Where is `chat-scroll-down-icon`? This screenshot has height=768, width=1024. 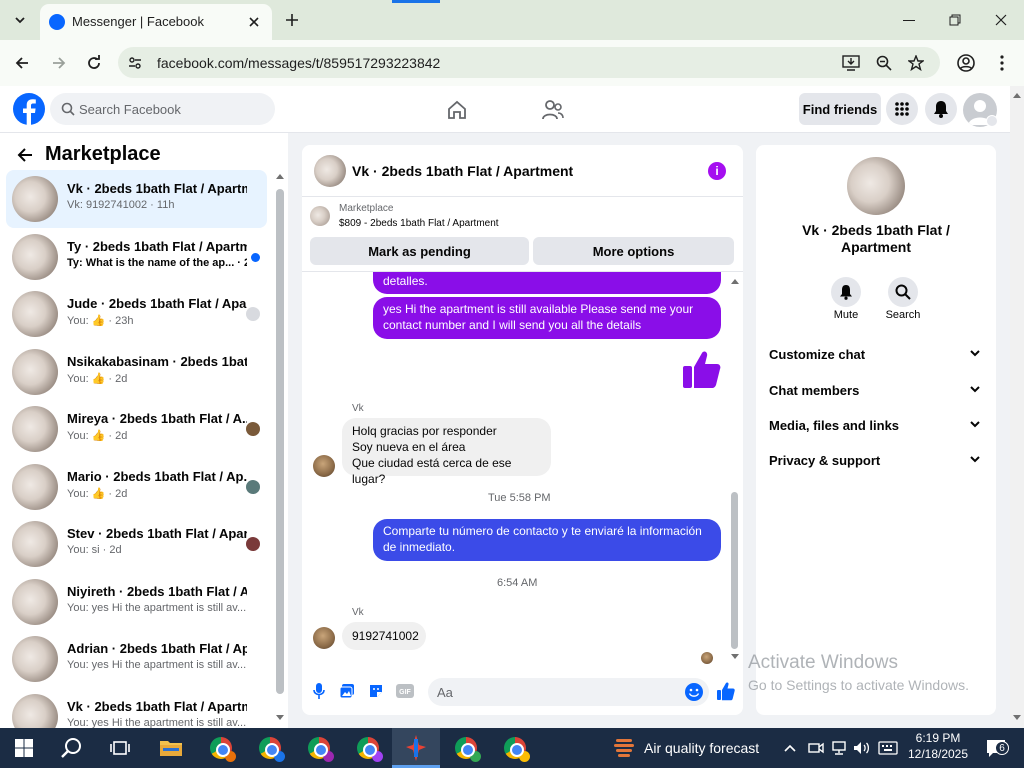
chat-scroll-down-icon is located at coordinates (735, 658).